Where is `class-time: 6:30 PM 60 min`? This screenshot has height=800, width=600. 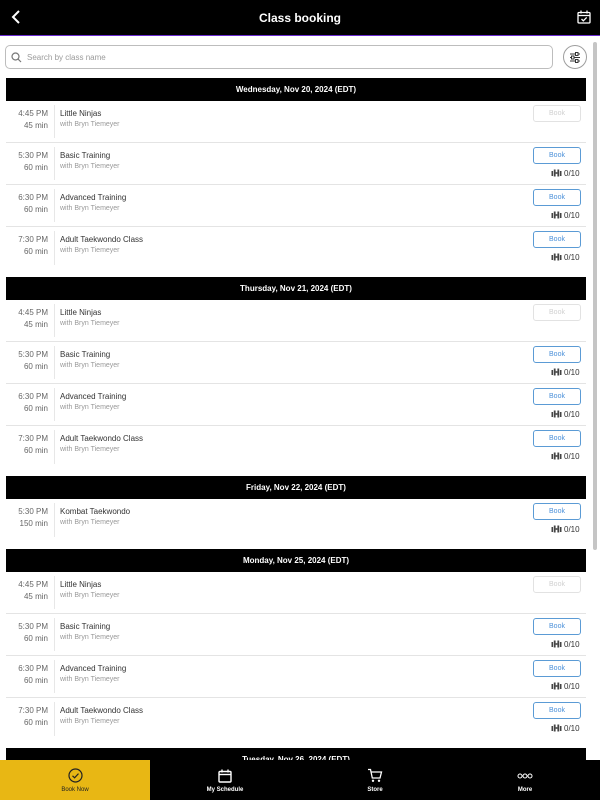 class-time: 6:30 PM 60 min is located at coordinates (27, 675).